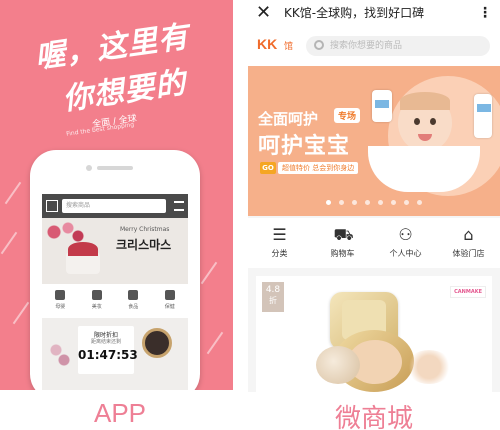 The height and width of the screenshot is (430, 500). Describe the element at coordinates (83, 258) in the screenshot. I see `cake-image` at that location.